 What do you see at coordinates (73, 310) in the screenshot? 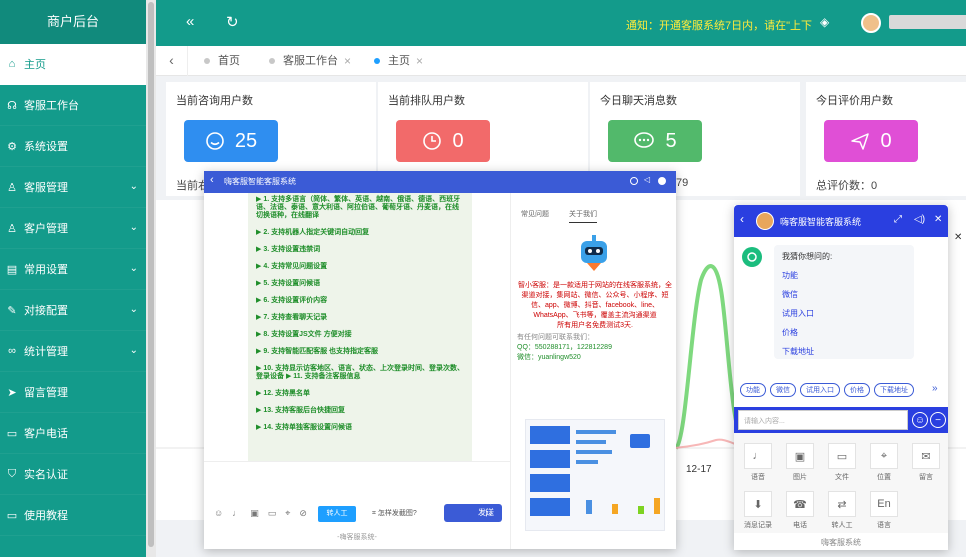
I see `sidebar-item-6: ✎ 对接配置 ⌄` at bounding box center [73, 310].